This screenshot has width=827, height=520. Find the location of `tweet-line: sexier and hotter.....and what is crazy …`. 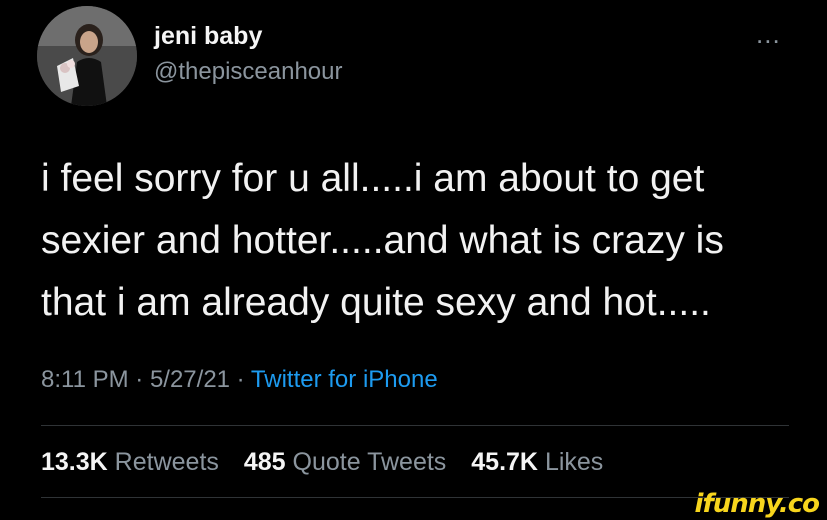

tweet-line: sexier and hotter.....and what is crazy … is located at coordinates (382, 240).